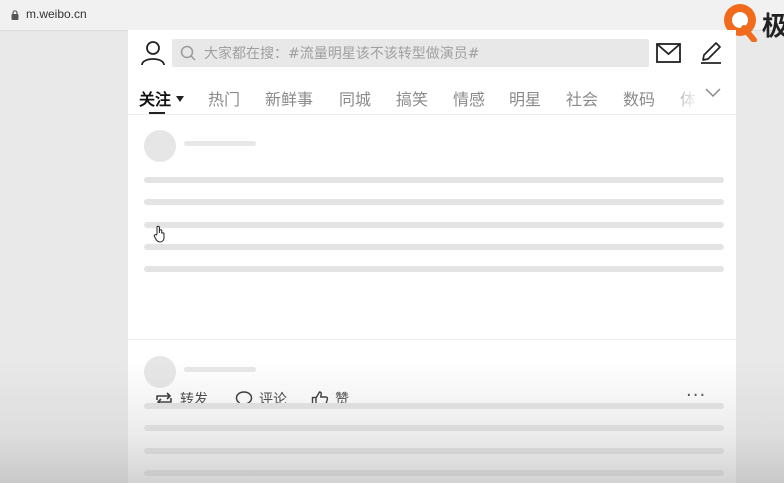  What do you see at coordinates (668, 53) in the screenshot?
I see `mail-icon` at bounding box center [668, 53].